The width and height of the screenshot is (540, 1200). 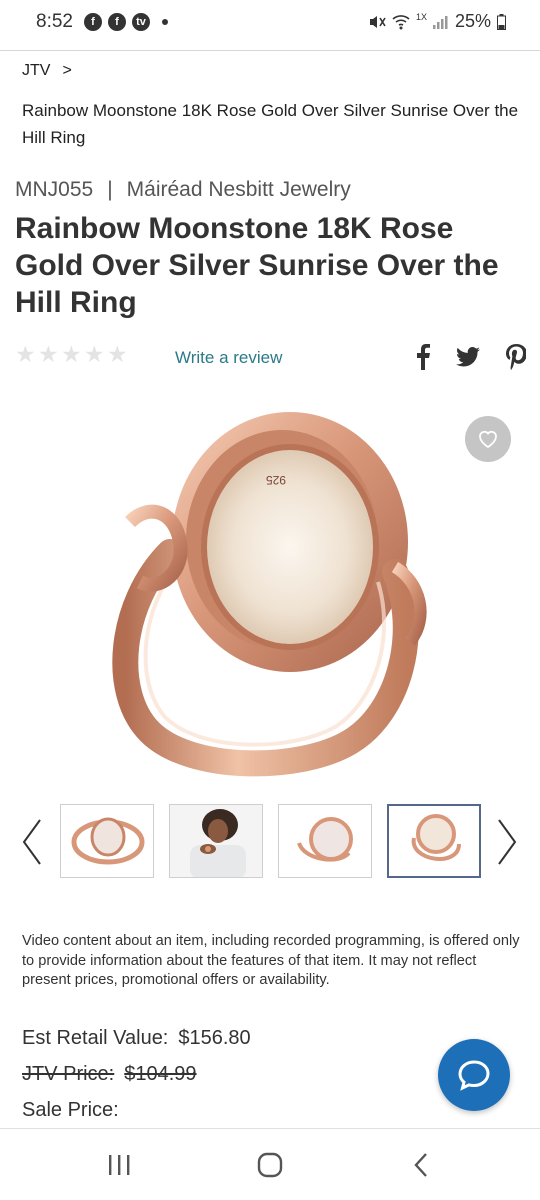 I want to click on nav-divider, so click(x=270, y=1128).